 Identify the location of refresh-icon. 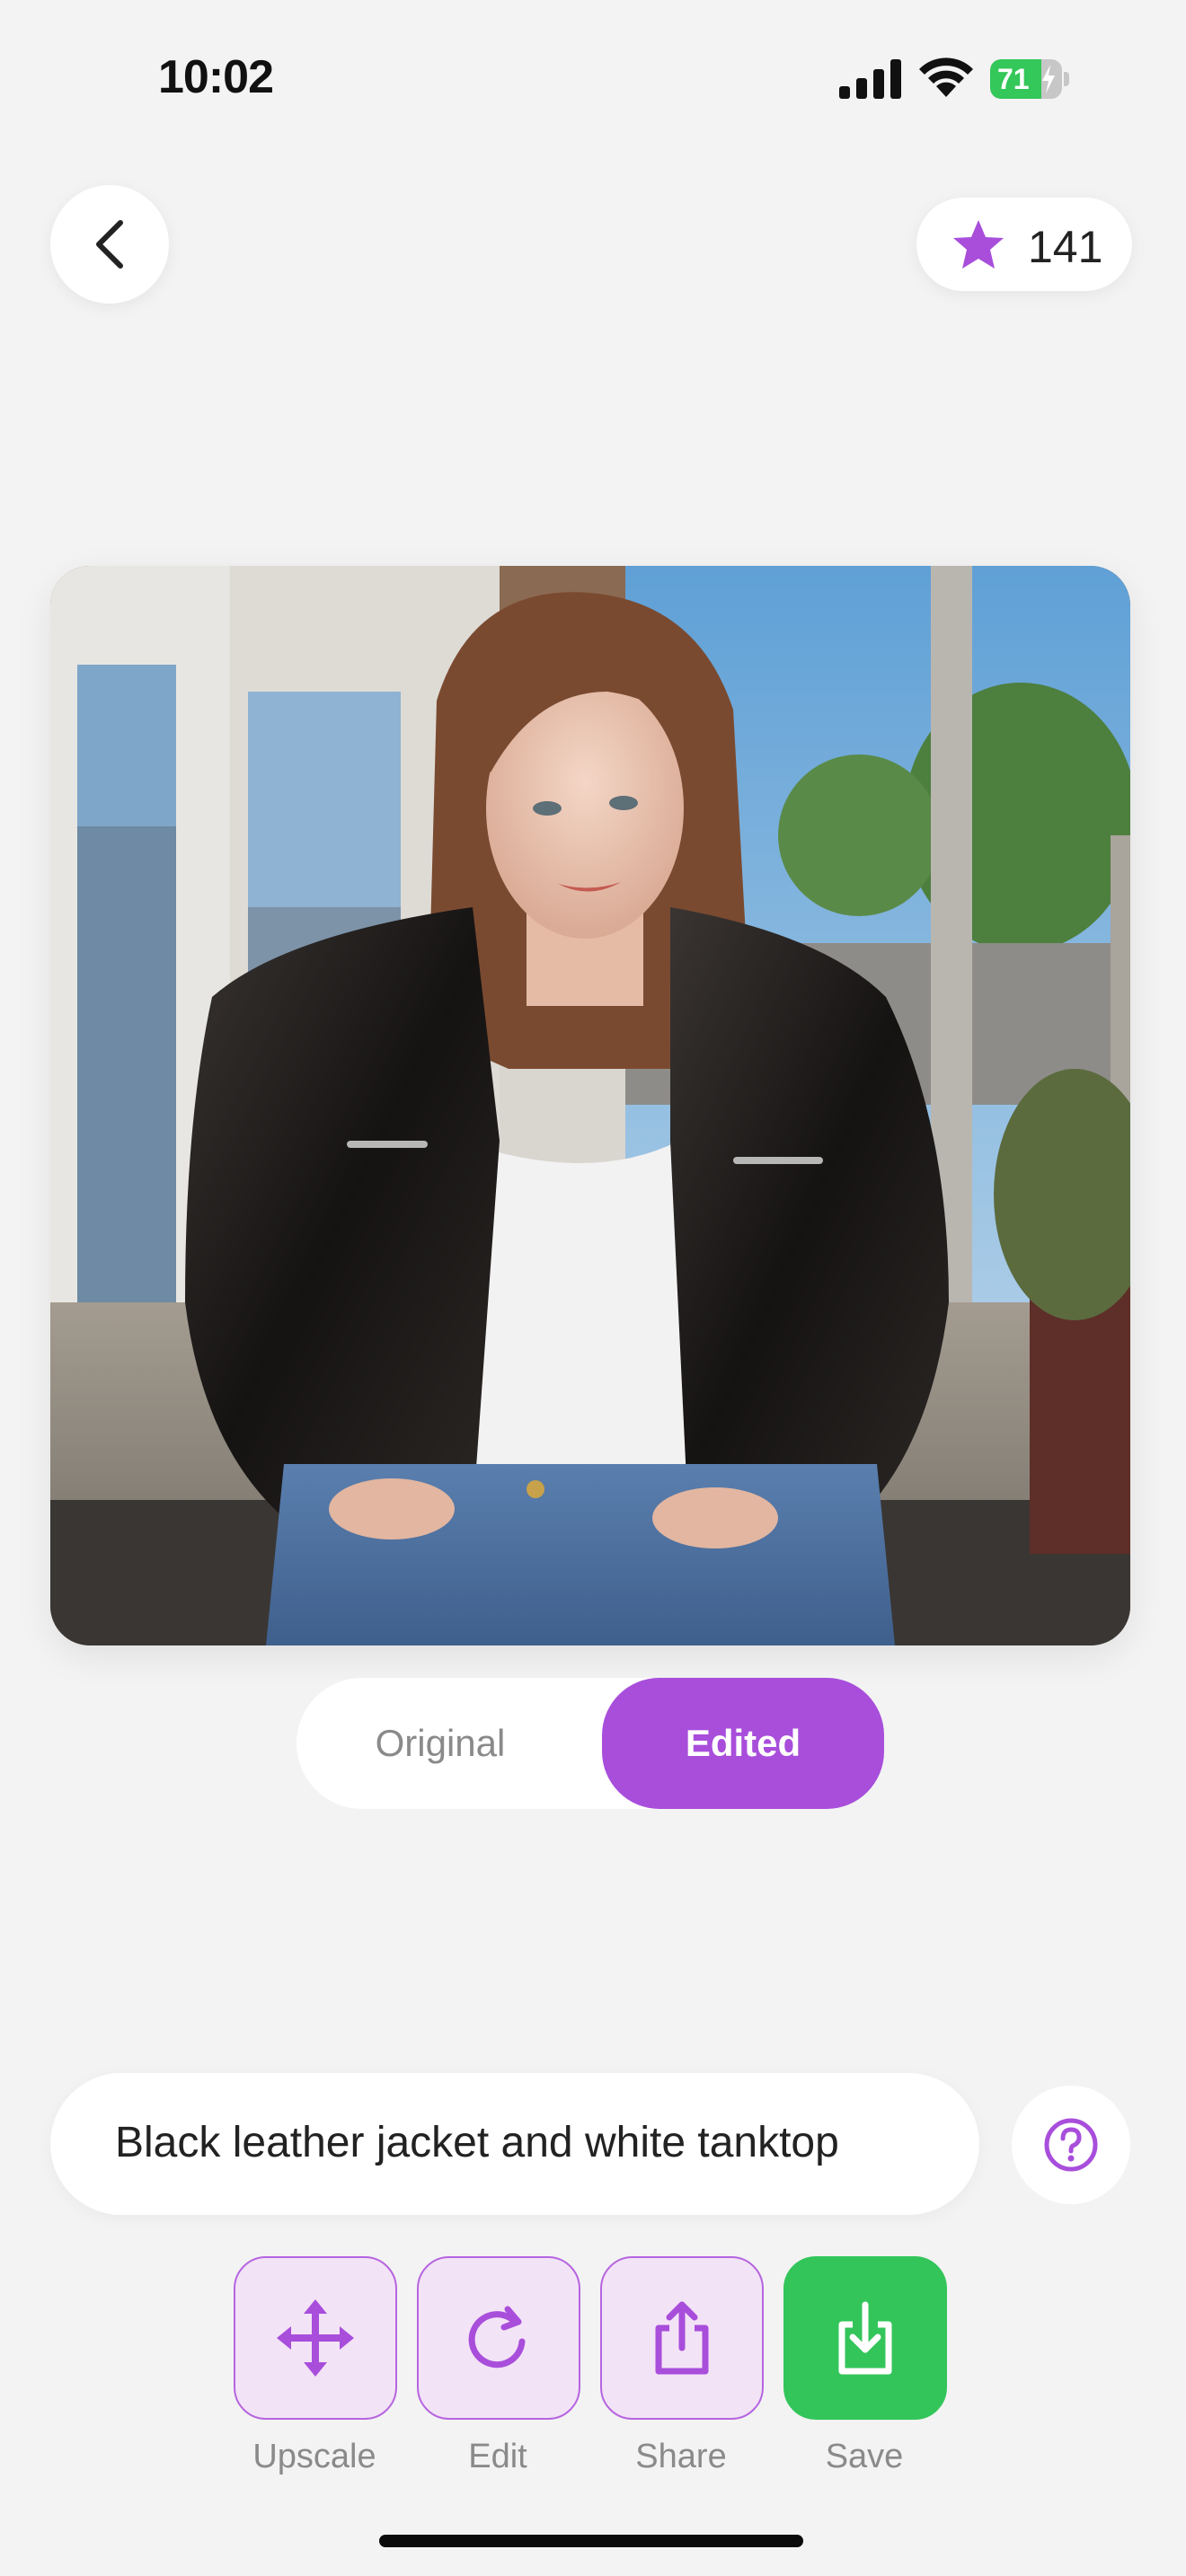
(497, 2337).